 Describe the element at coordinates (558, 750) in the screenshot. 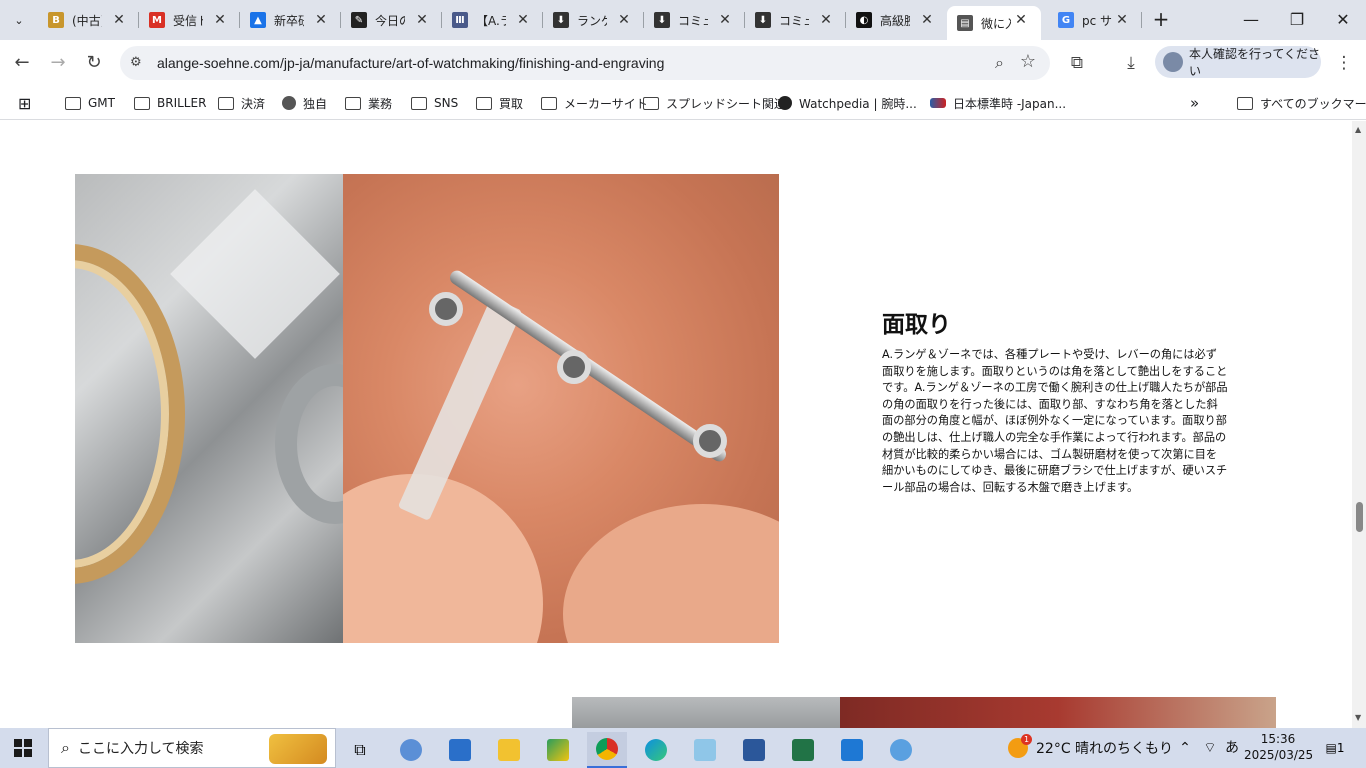

I see `analysis-app-icon` at that location.